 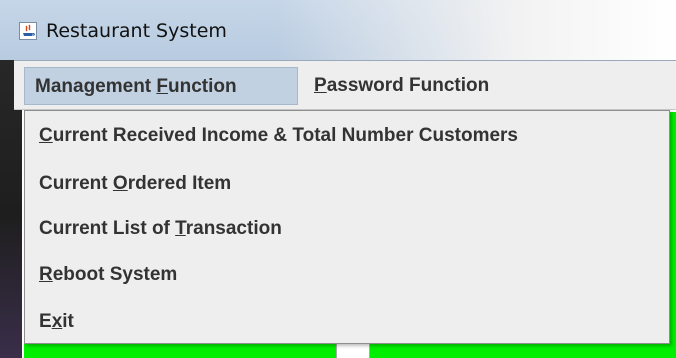 I want to click on menu-label-post: unction, so click(x=202, y=86).